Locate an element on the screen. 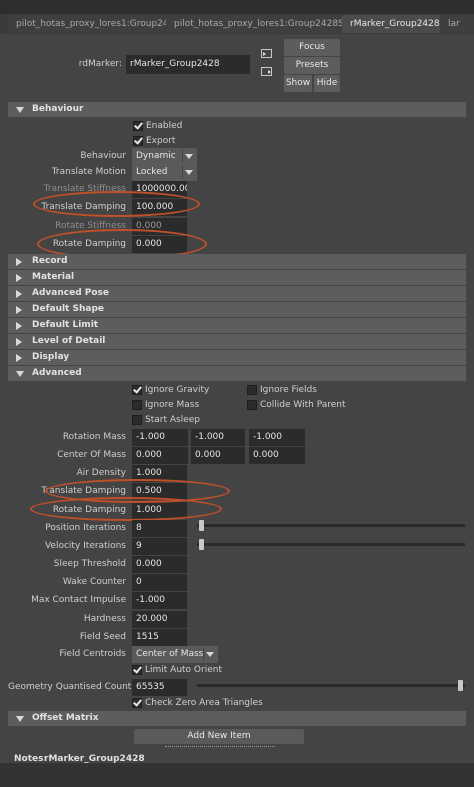  section-title: Behaviour is located at coordinates (58, 109).